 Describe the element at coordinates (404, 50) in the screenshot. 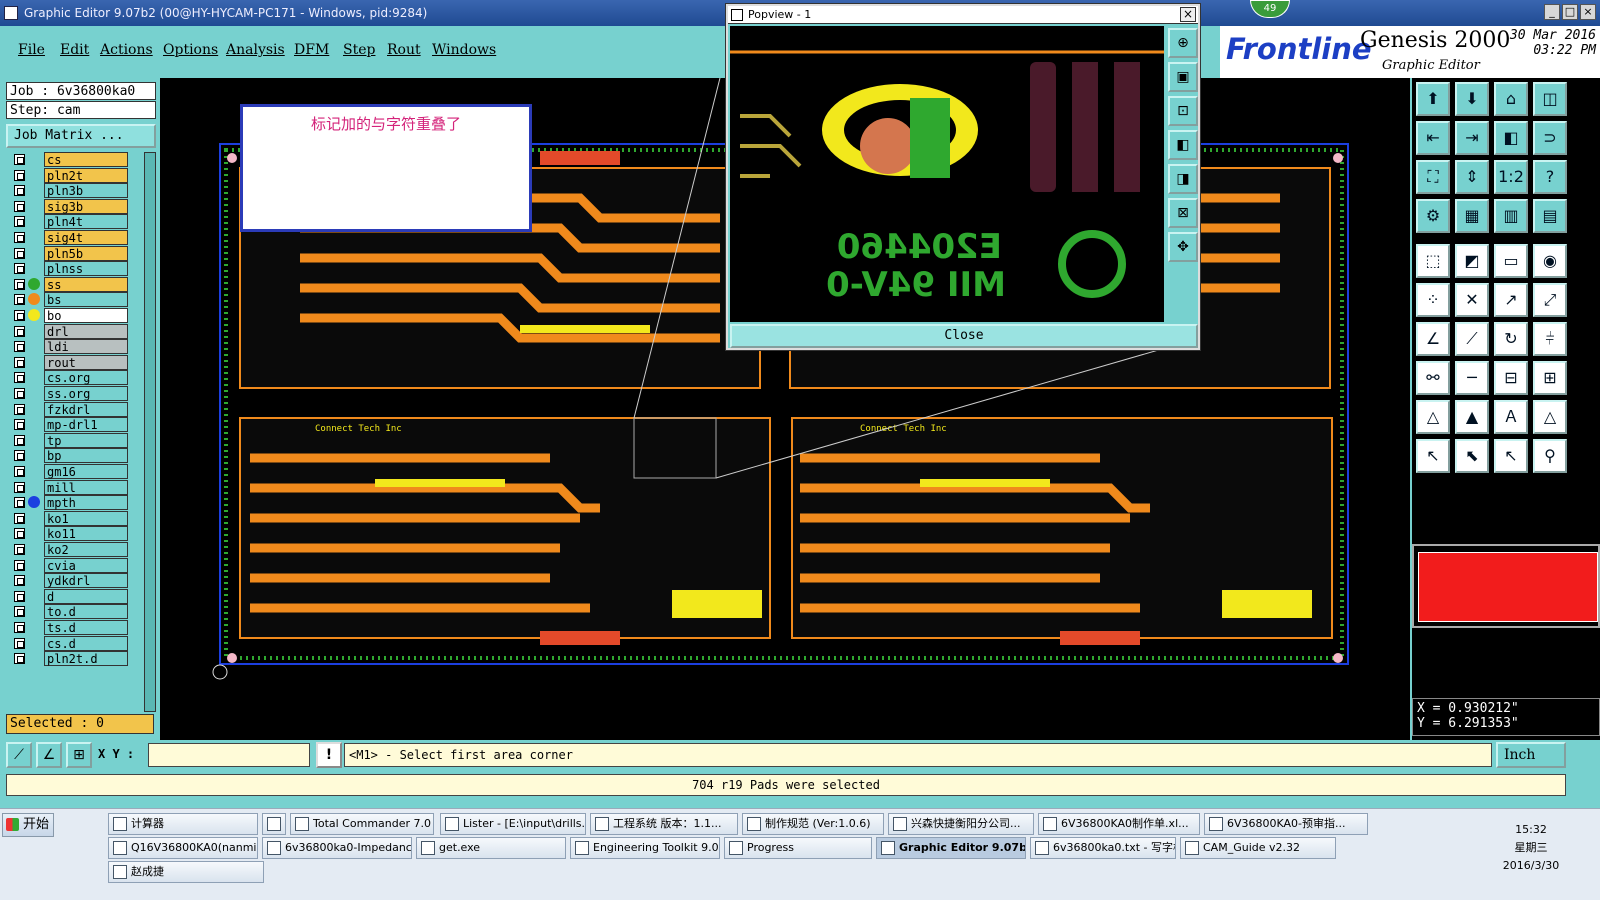

I see `menu-rout: Rout` at that location.